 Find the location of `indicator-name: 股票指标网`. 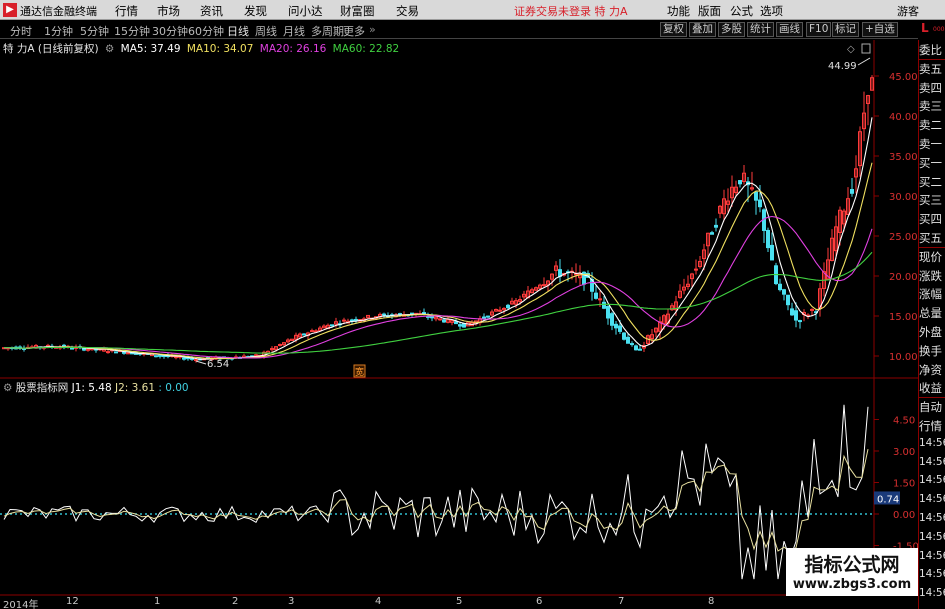

indicator-name: 股票指标网 is located at coordinates (42, 388).